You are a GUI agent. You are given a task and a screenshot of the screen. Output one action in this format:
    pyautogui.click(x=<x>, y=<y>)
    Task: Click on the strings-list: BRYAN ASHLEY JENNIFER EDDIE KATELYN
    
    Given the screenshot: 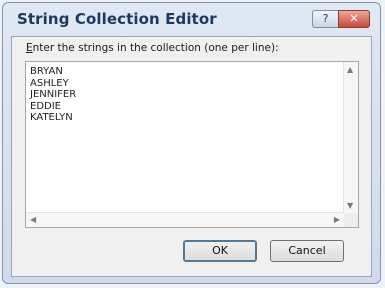 What is the action you would take?
    pyautogui.click(x=53, y=95)
    